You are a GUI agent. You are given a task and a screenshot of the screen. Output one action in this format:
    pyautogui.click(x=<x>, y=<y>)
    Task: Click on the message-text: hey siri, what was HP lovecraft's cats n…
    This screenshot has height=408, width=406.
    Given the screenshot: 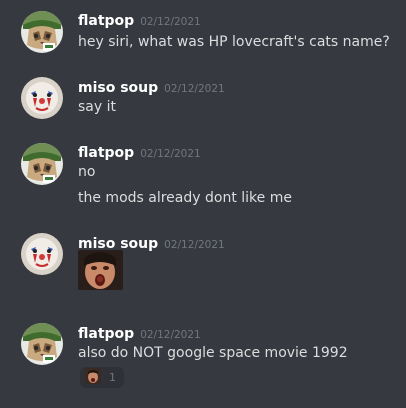 What is the action you would take?
    pyautogui.click(x=234, y=42)
    